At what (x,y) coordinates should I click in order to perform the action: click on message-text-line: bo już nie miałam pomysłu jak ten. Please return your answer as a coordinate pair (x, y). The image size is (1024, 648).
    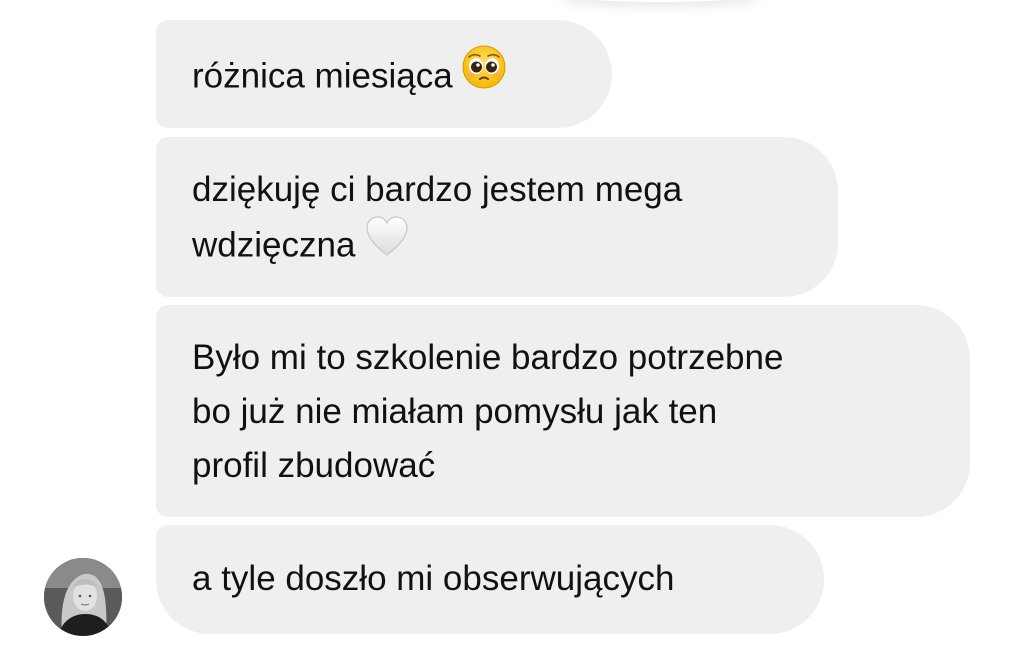
    Looking at the image, I should click on (455, 411).